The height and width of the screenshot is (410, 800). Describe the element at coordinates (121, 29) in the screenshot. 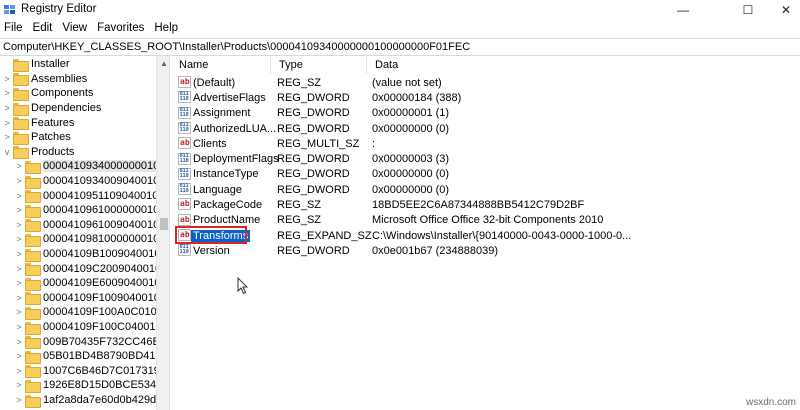

I see `menu-favorites: Favorites` at that location.